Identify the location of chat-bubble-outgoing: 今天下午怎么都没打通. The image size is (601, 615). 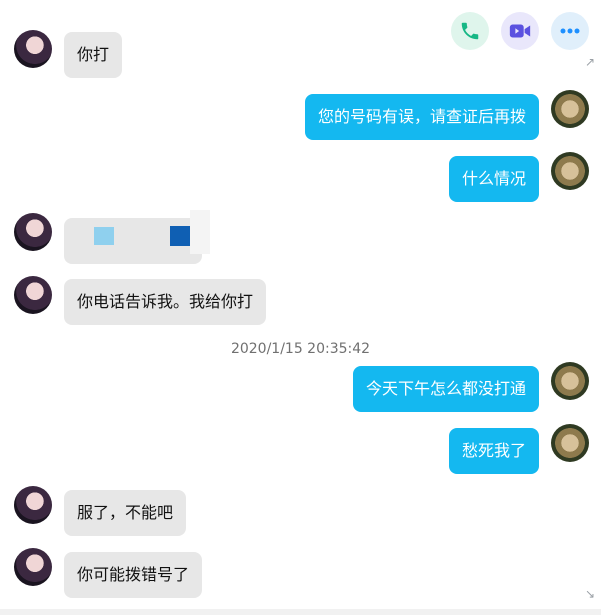
(445, 389).